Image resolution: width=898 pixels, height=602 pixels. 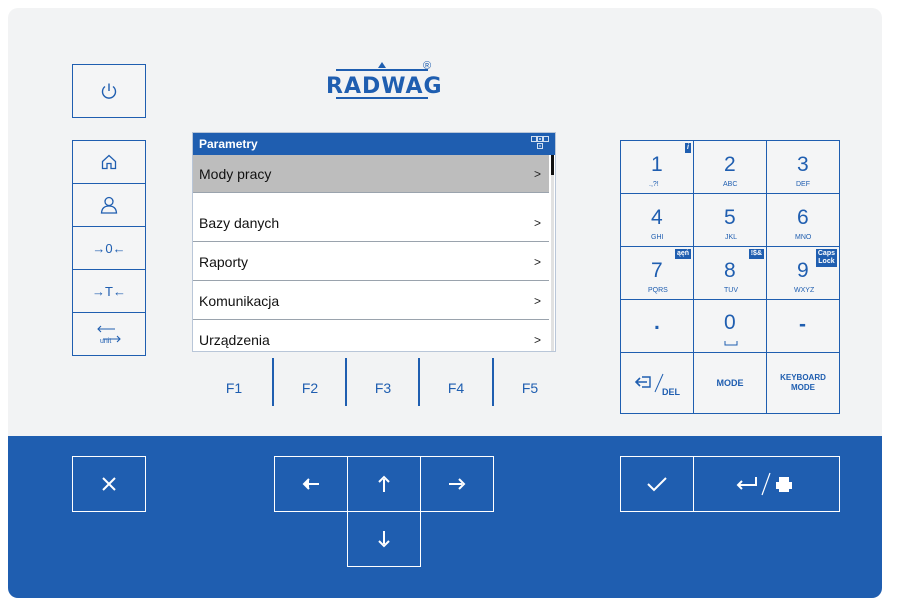 I want to click on key-7: ąęń 7 PQRS, so click(x=657, y=273).